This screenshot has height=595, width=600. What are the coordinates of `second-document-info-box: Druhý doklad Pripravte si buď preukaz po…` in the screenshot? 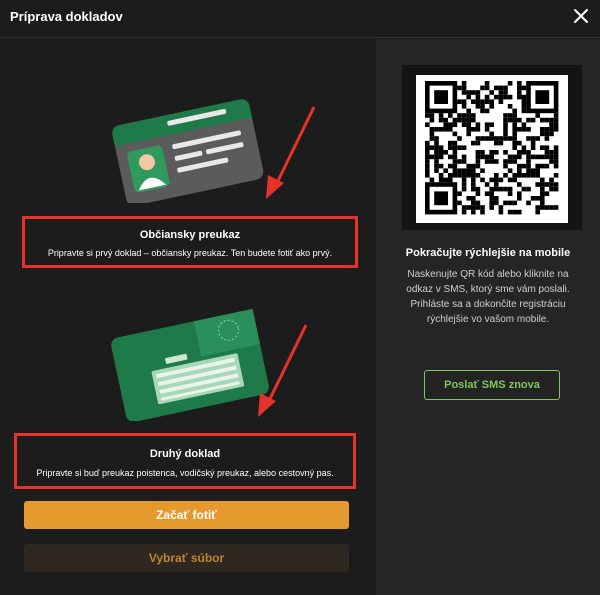 It's located at (185, 461).